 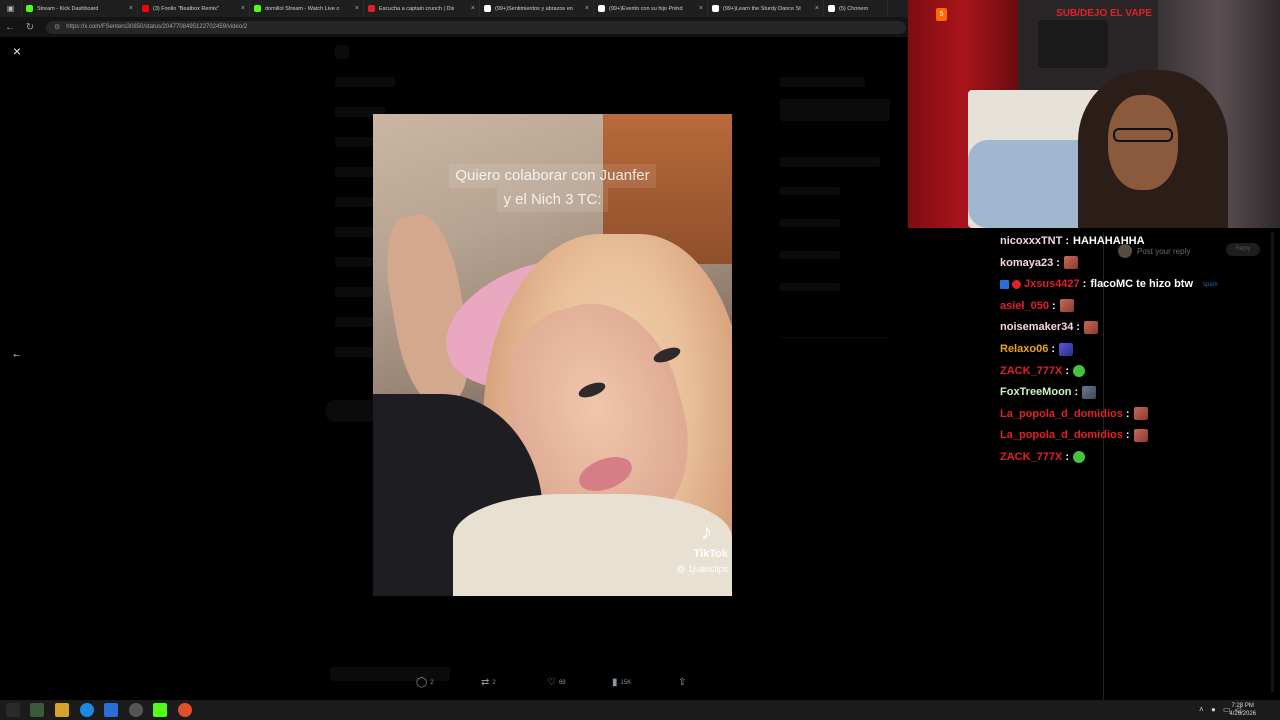 I want to click on chat-username: noisemaker34, so click(x=1036, y=327).